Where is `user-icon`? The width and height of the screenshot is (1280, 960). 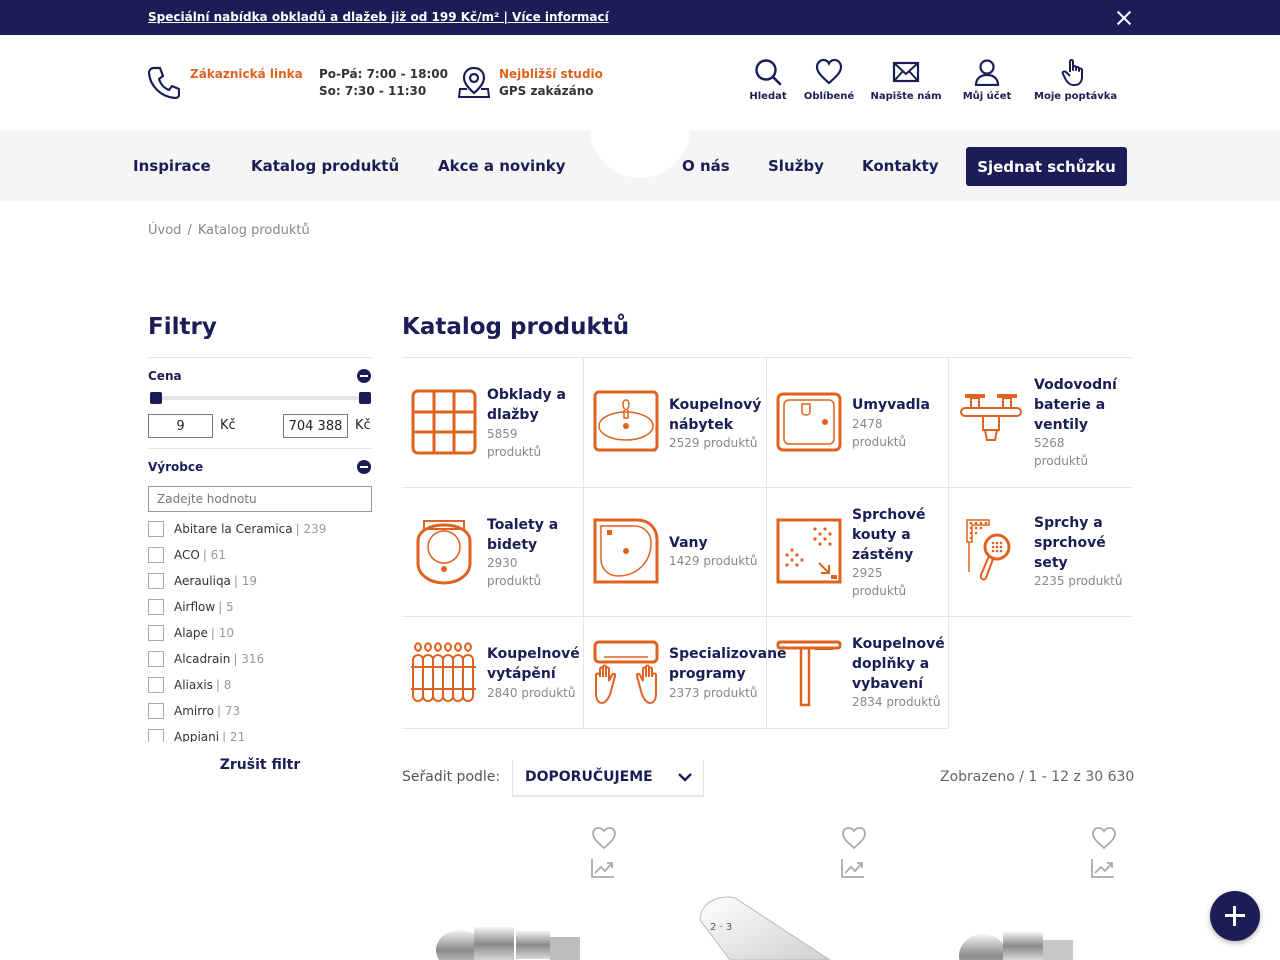
user-icon is located at coordinates (987, 72).